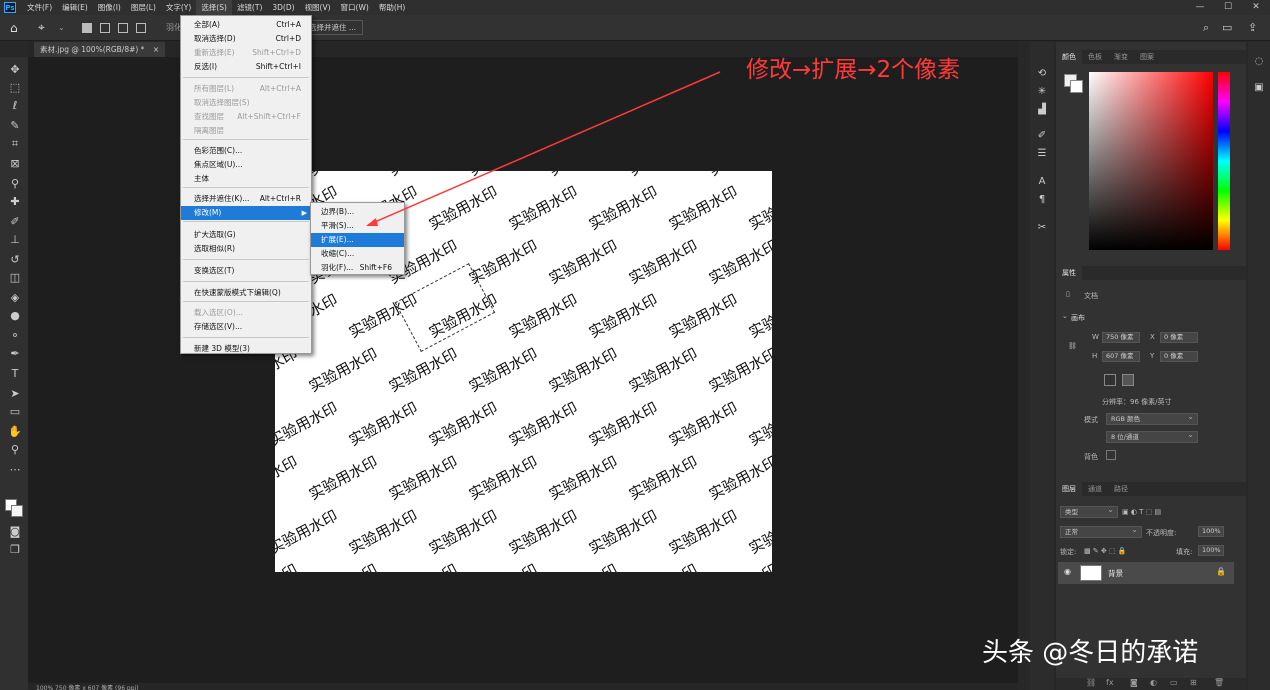 The width and height of the screenshot is (1270, 690). Describe the element at coordinates (15, 470) in the screenshot. I see `more-tools-icon: ⋯` at that location.